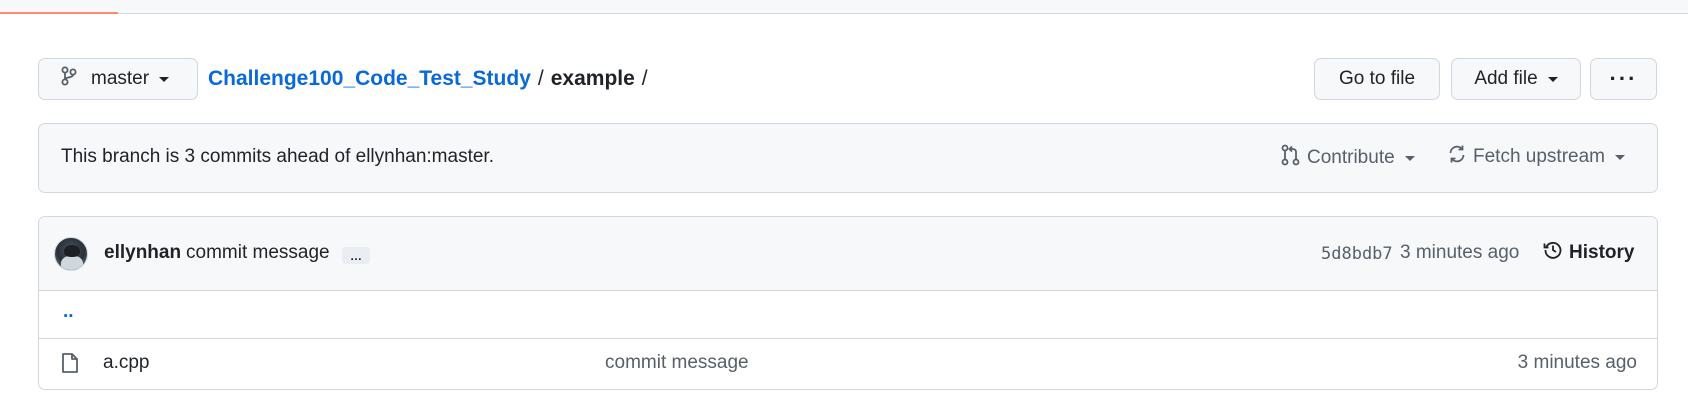 This screenshot has width=1688, height=410. Describe the element at coordinates (69, 79) in the screenshot. I see `git-branch-icon` at that location.